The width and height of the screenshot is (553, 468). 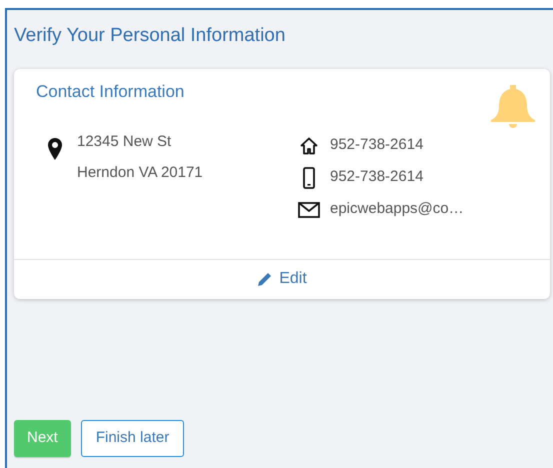 What do you see at coordinates (309, 145) in the screenshot?
I see `house-icon` at bounding box center [309, 145].